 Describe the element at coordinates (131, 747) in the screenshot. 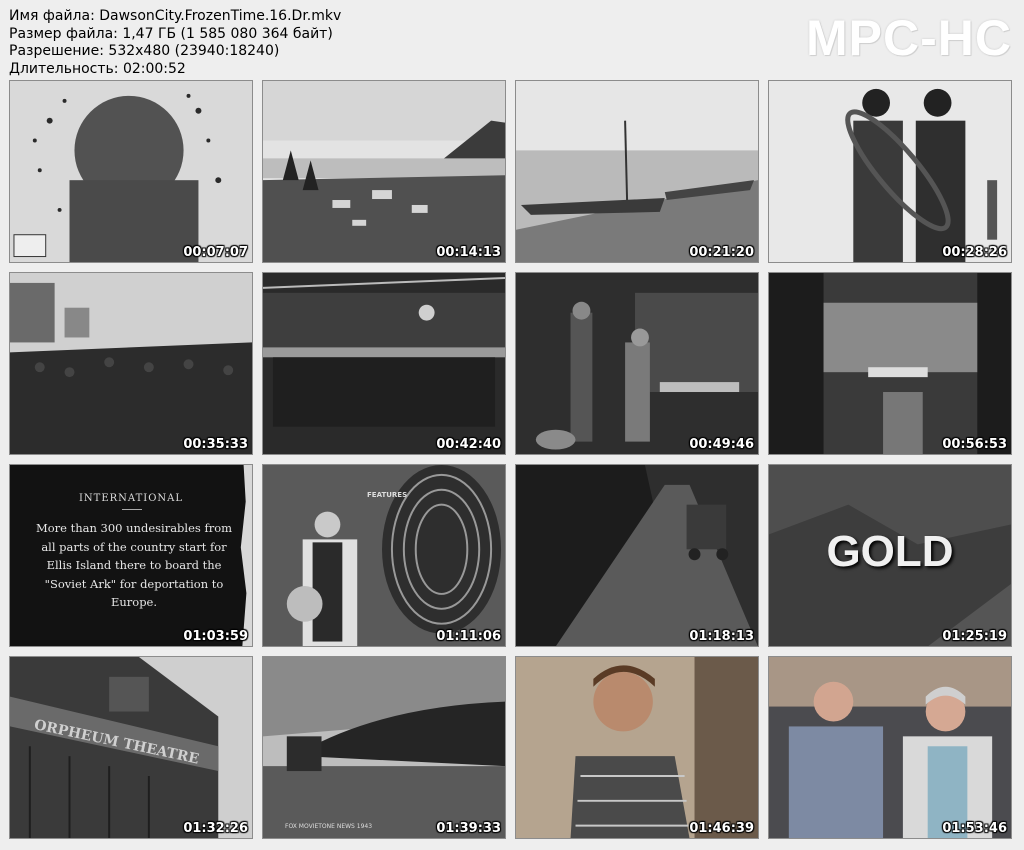

I see `thumbnail-13: ORPHEUM THEATRE 01:32:26` at that location.